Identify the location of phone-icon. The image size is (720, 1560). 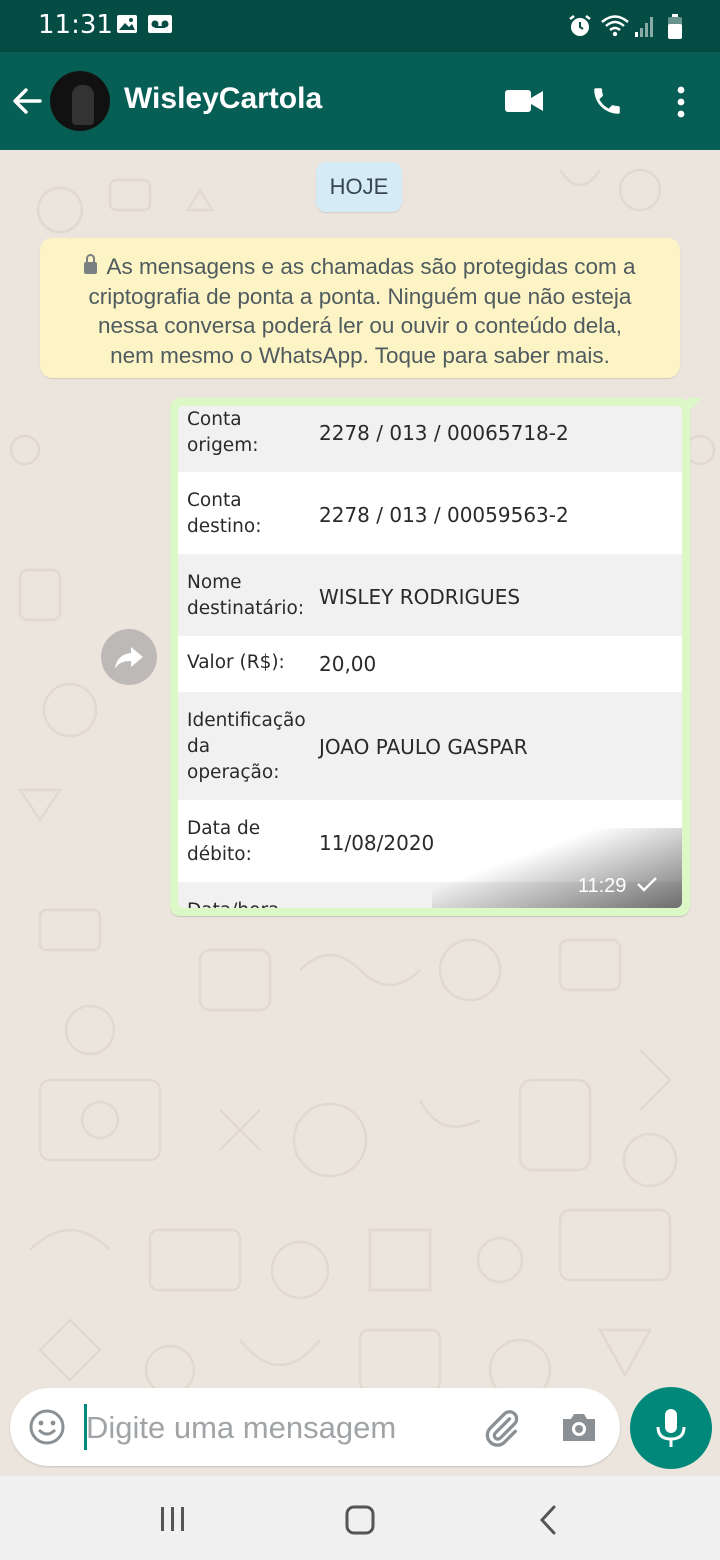
(607, 101).